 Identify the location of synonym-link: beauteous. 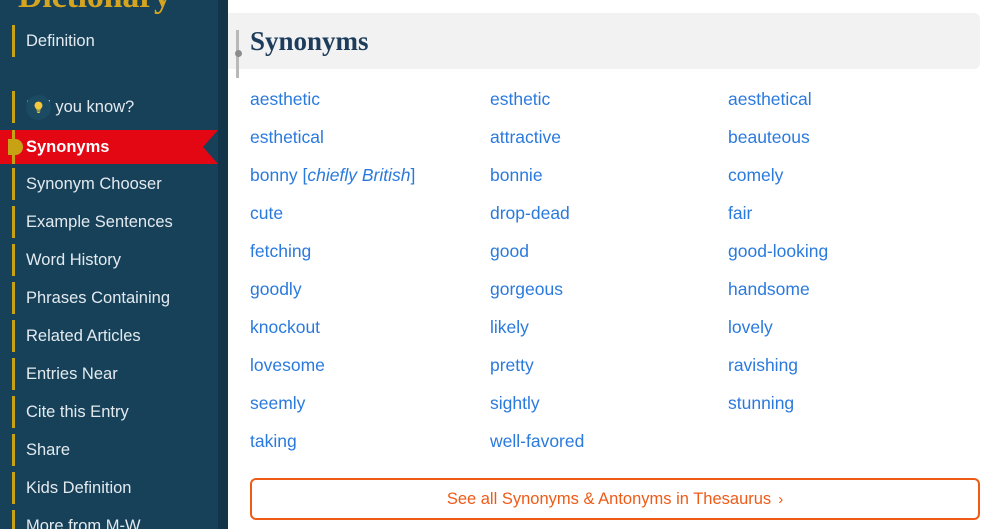
(778, 137).